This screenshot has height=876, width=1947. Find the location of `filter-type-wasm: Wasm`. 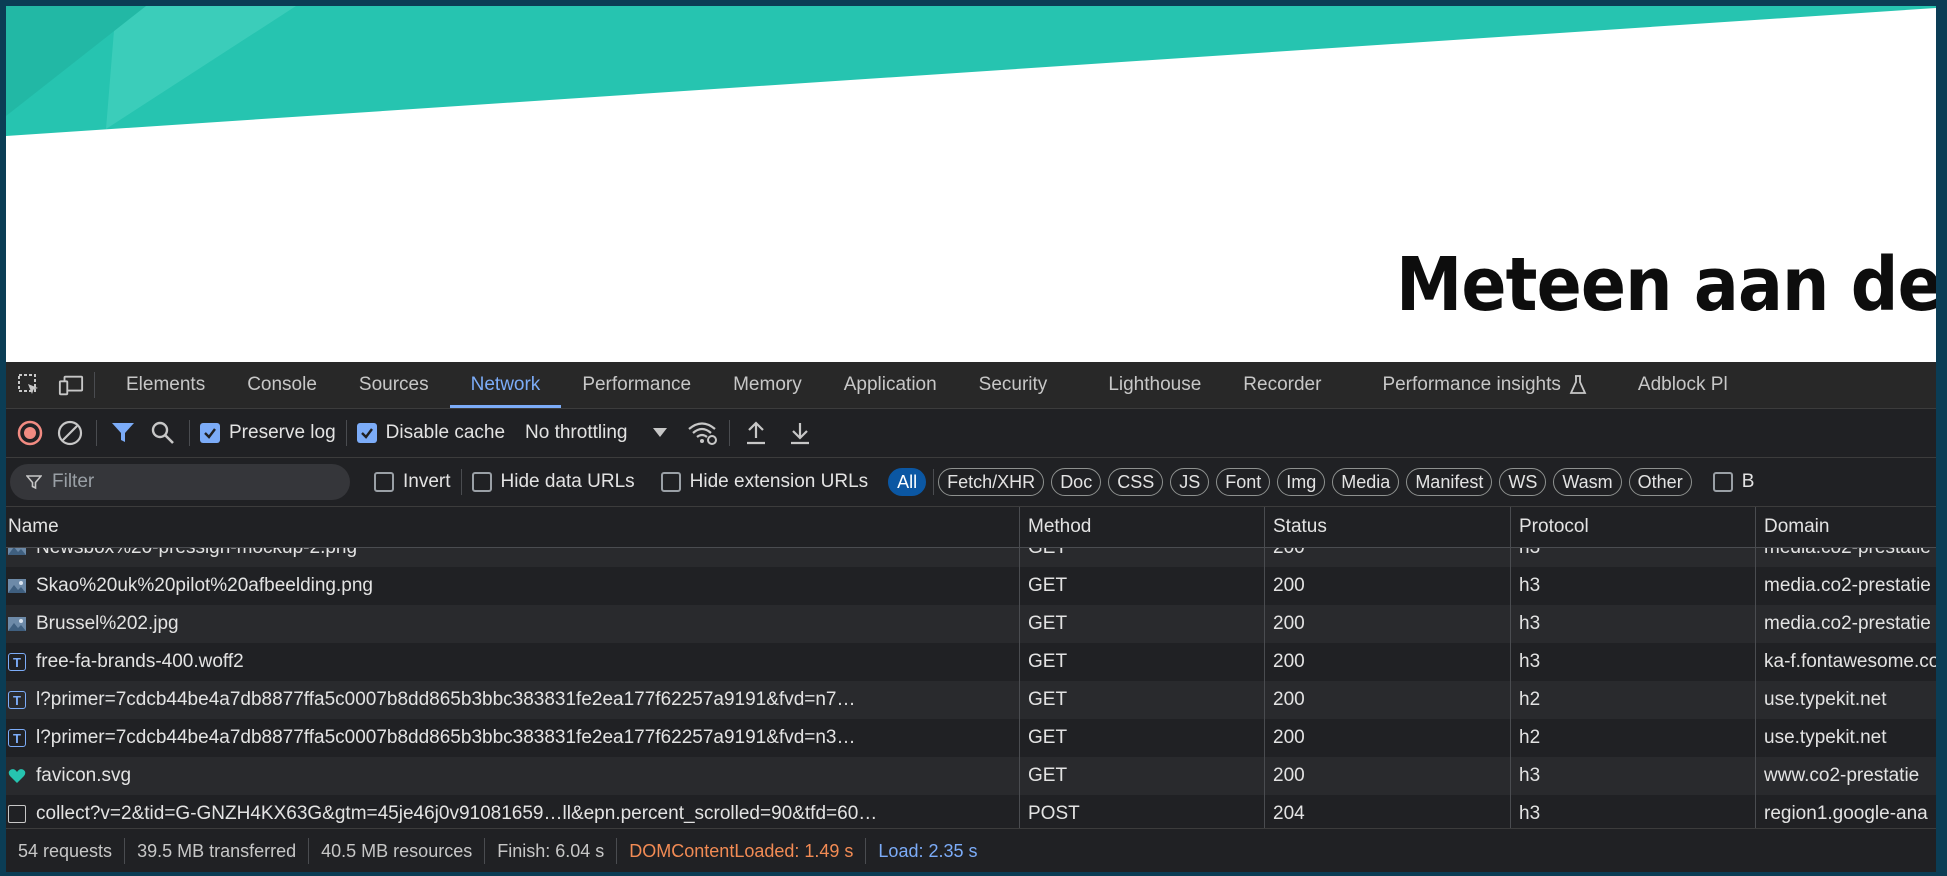

filter-type-wasm: Wasm is located at coordinates (1587, 482).